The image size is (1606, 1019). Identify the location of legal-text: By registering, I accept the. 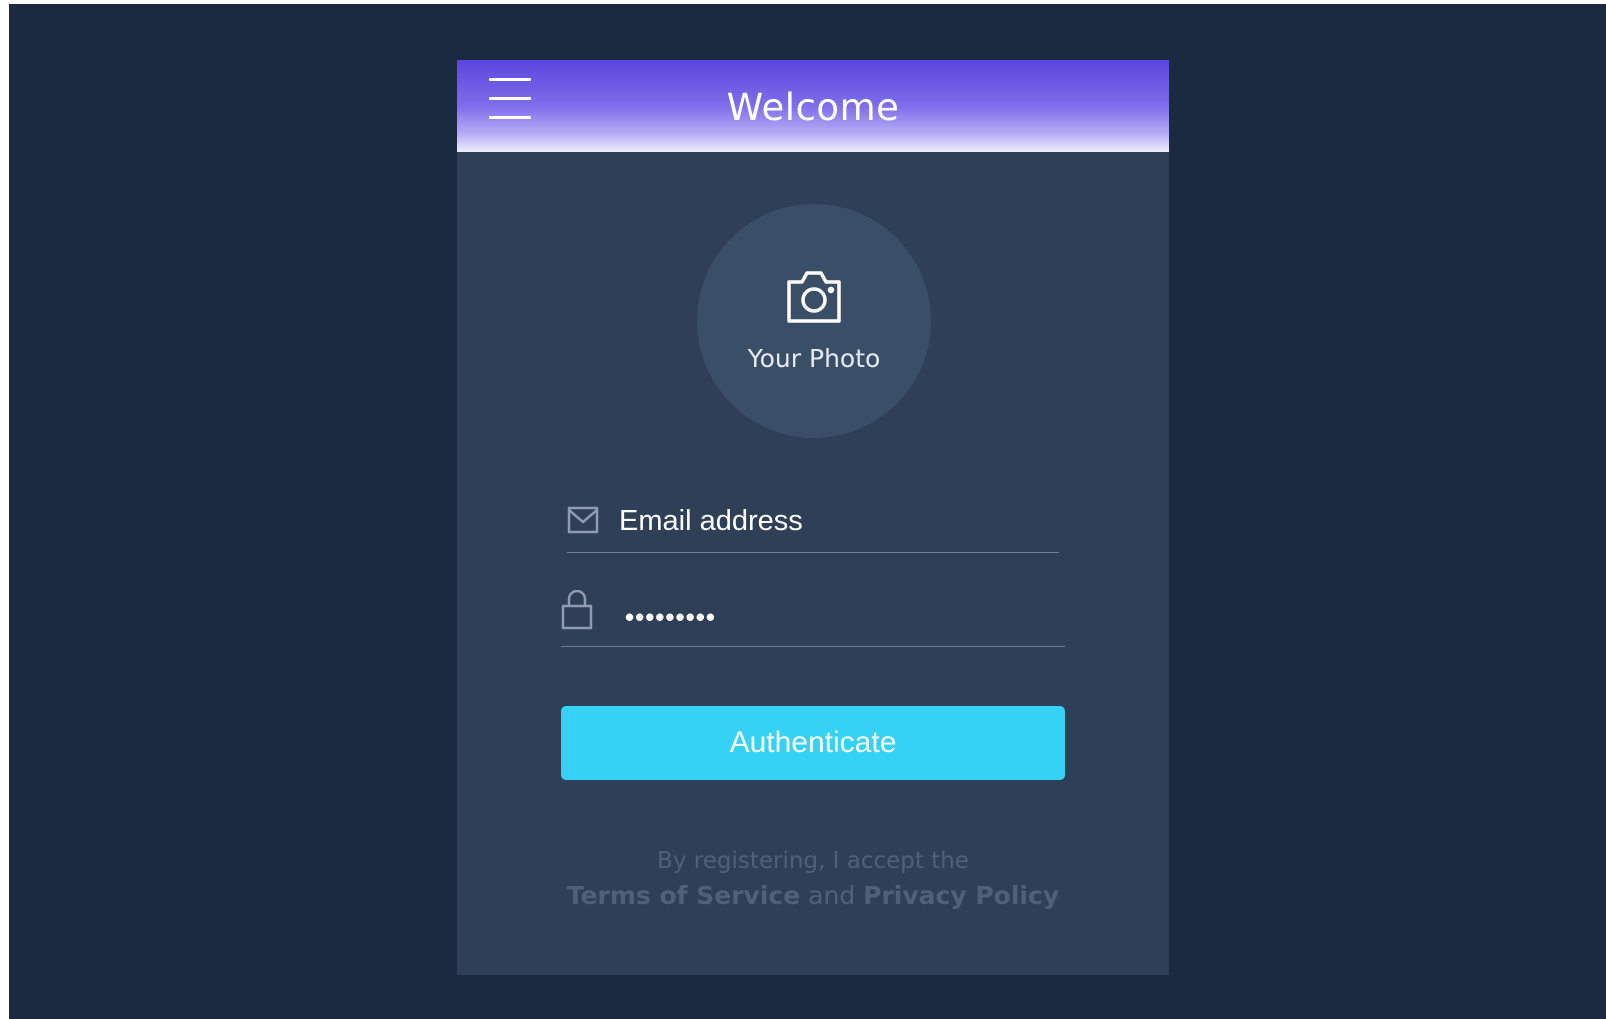
(813, 861).